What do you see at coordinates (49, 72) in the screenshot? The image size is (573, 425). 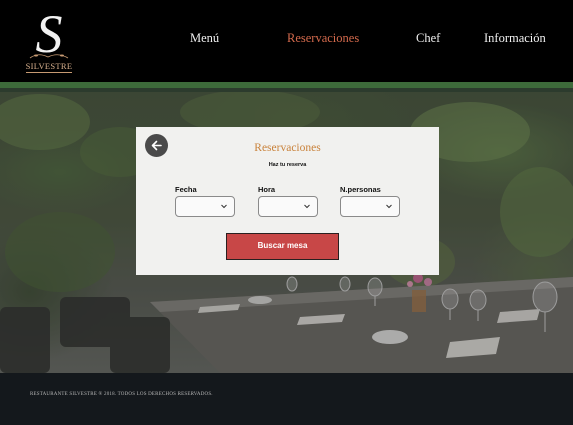 I see `logo-underline` at bounding box center [49, 72].